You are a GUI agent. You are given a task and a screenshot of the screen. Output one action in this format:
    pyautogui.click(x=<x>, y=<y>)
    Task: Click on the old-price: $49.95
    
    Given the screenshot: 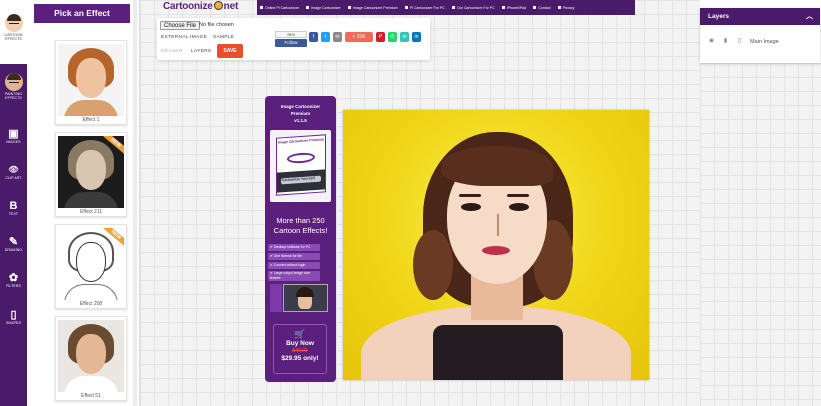 What is the action you would take?
    pyautogui.click(x=300, y=351)
    